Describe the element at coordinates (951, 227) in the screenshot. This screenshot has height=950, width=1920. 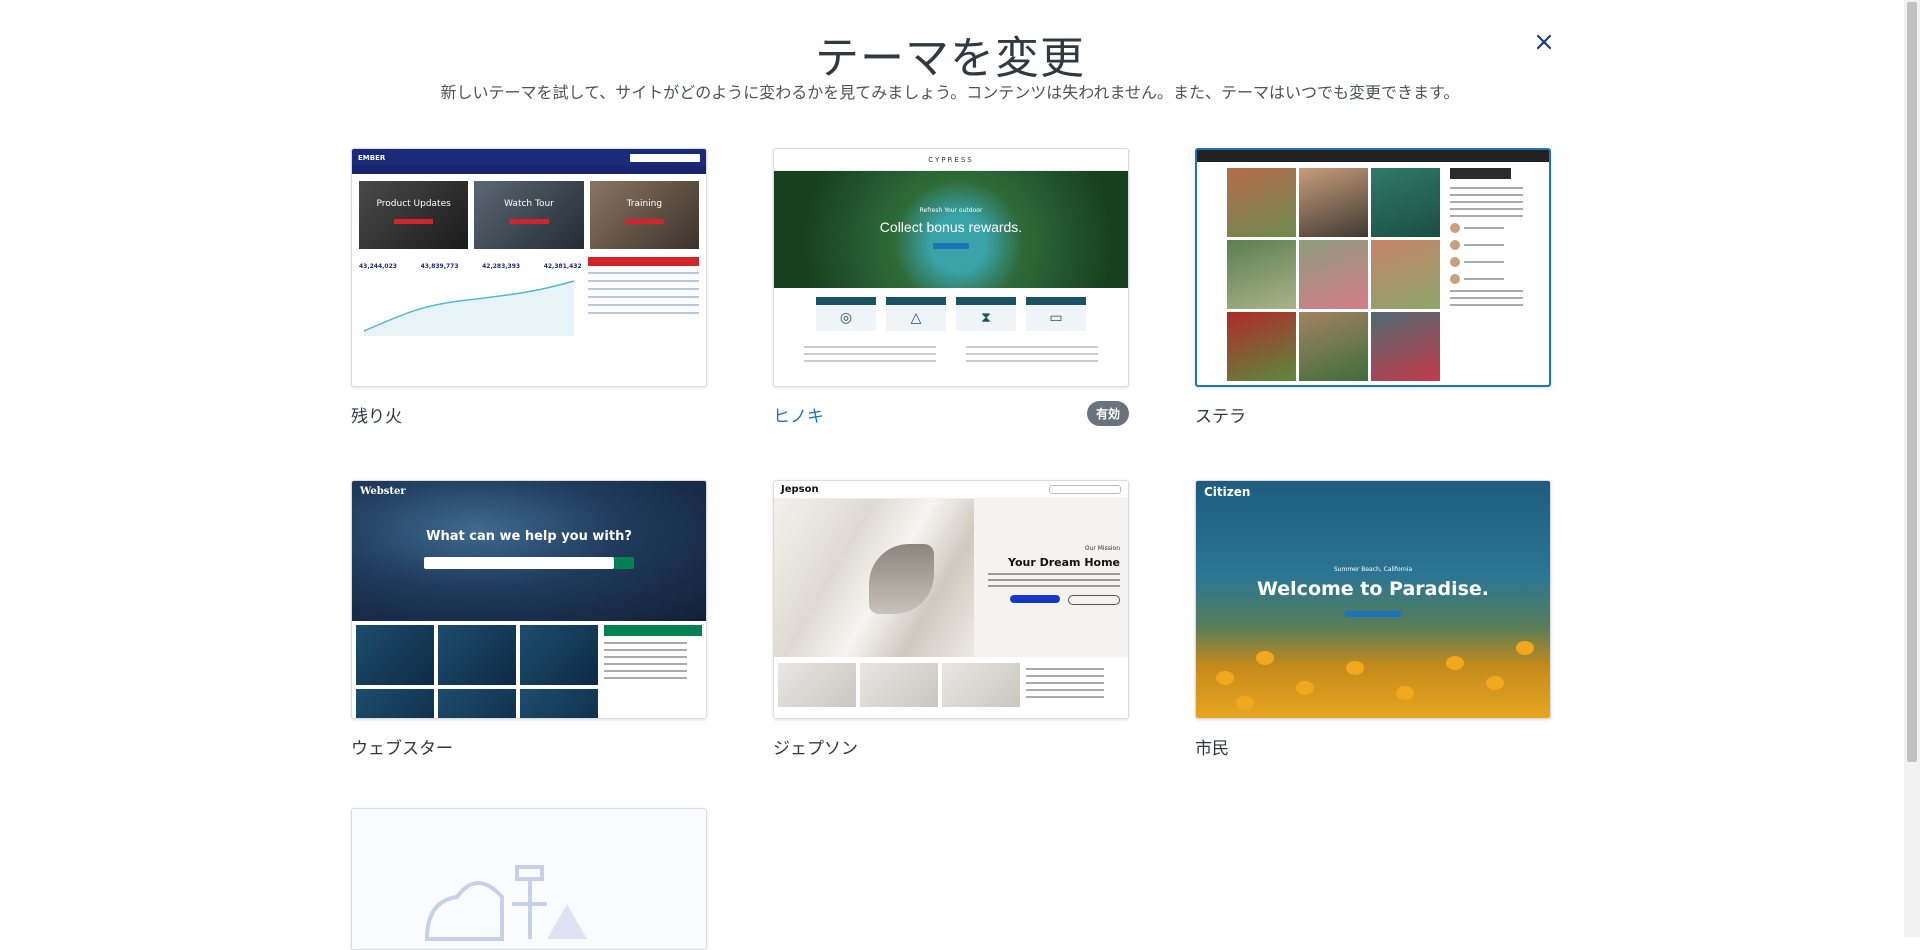
I see `preview-hero-heading: Collect bonus rewards.` at that location.